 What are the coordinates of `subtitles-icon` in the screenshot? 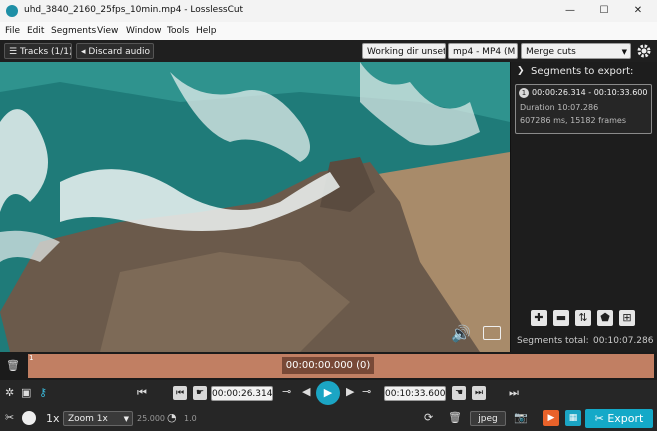 It's located at (492, 333).